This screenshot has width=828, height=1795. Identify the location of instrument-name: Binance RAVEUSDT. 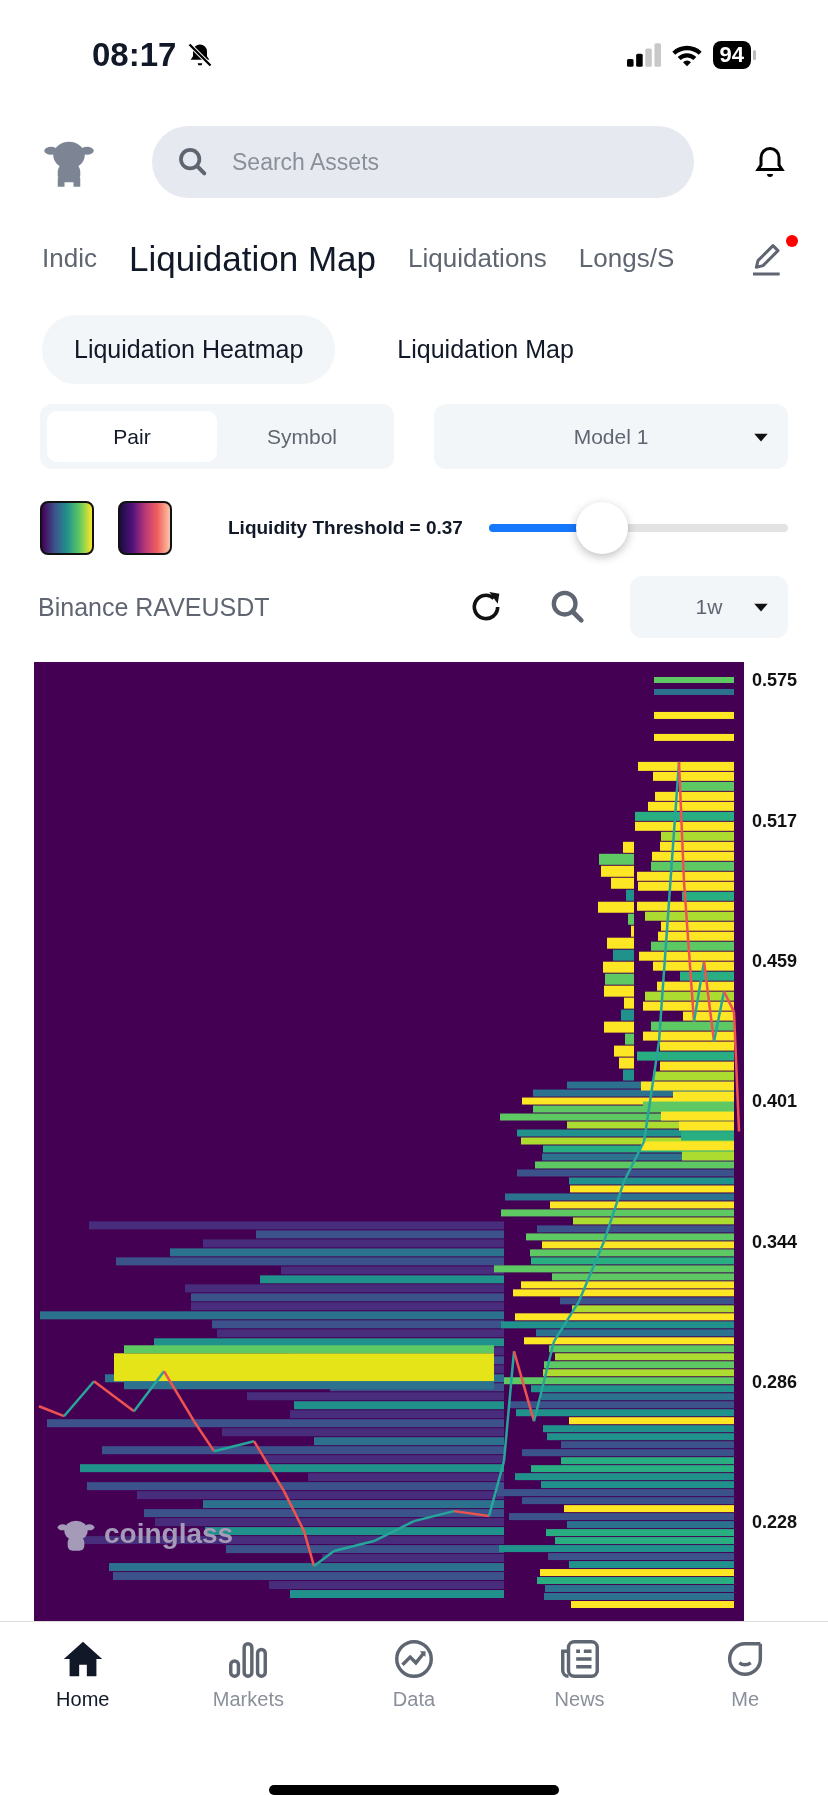
(154, 607).